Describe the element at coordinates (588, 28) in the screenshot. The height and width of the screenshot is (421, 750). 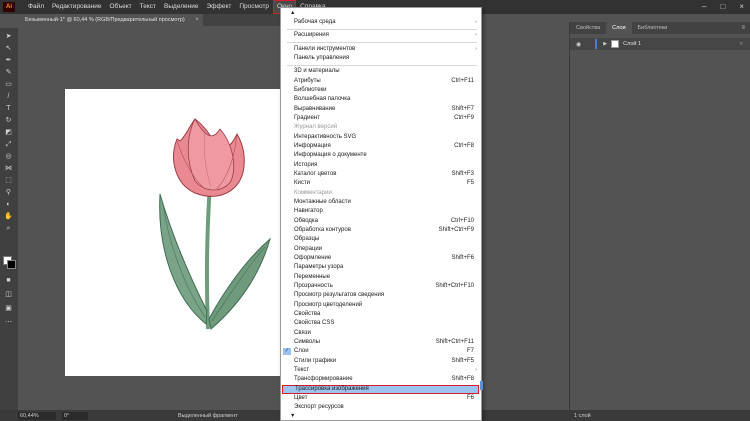
I see `tab-properties: Свойства` at that location.